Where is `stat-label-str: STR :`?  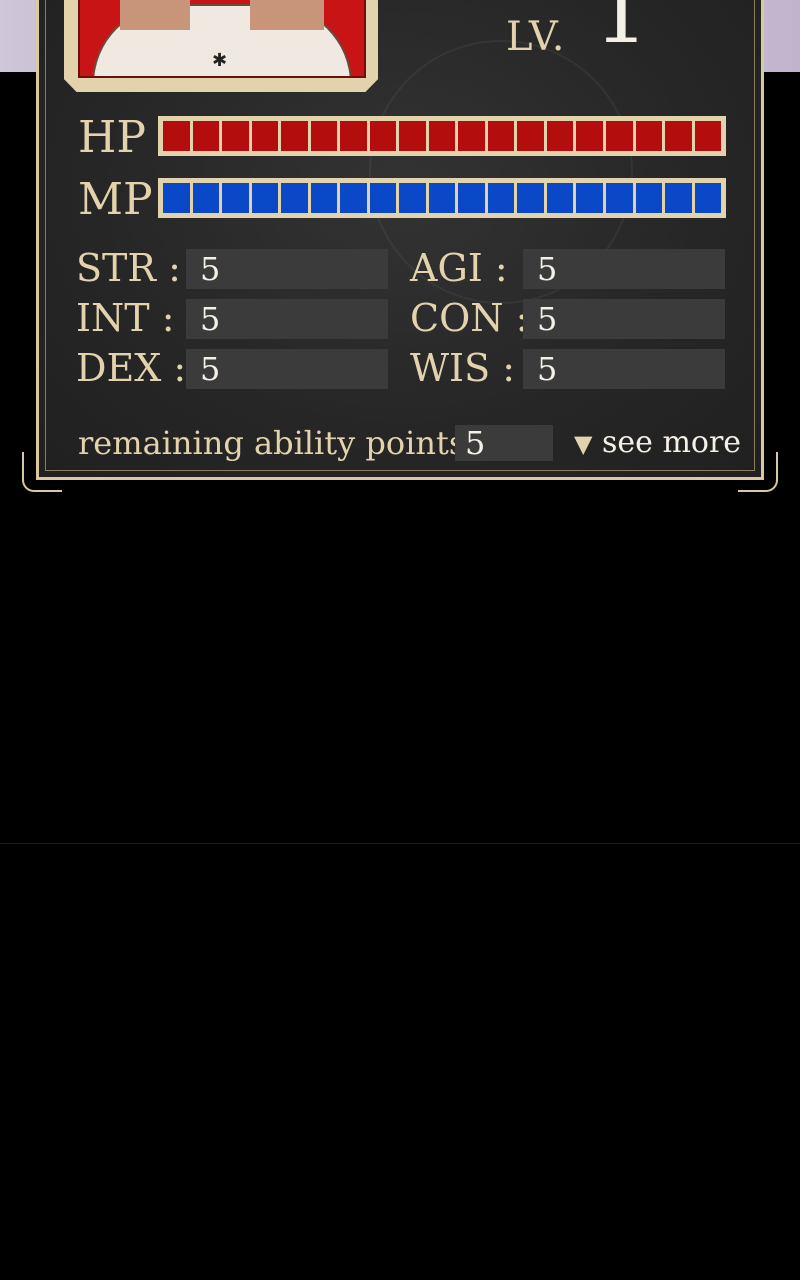 stat-label-str: STR : is located at coordinates (128, 268).